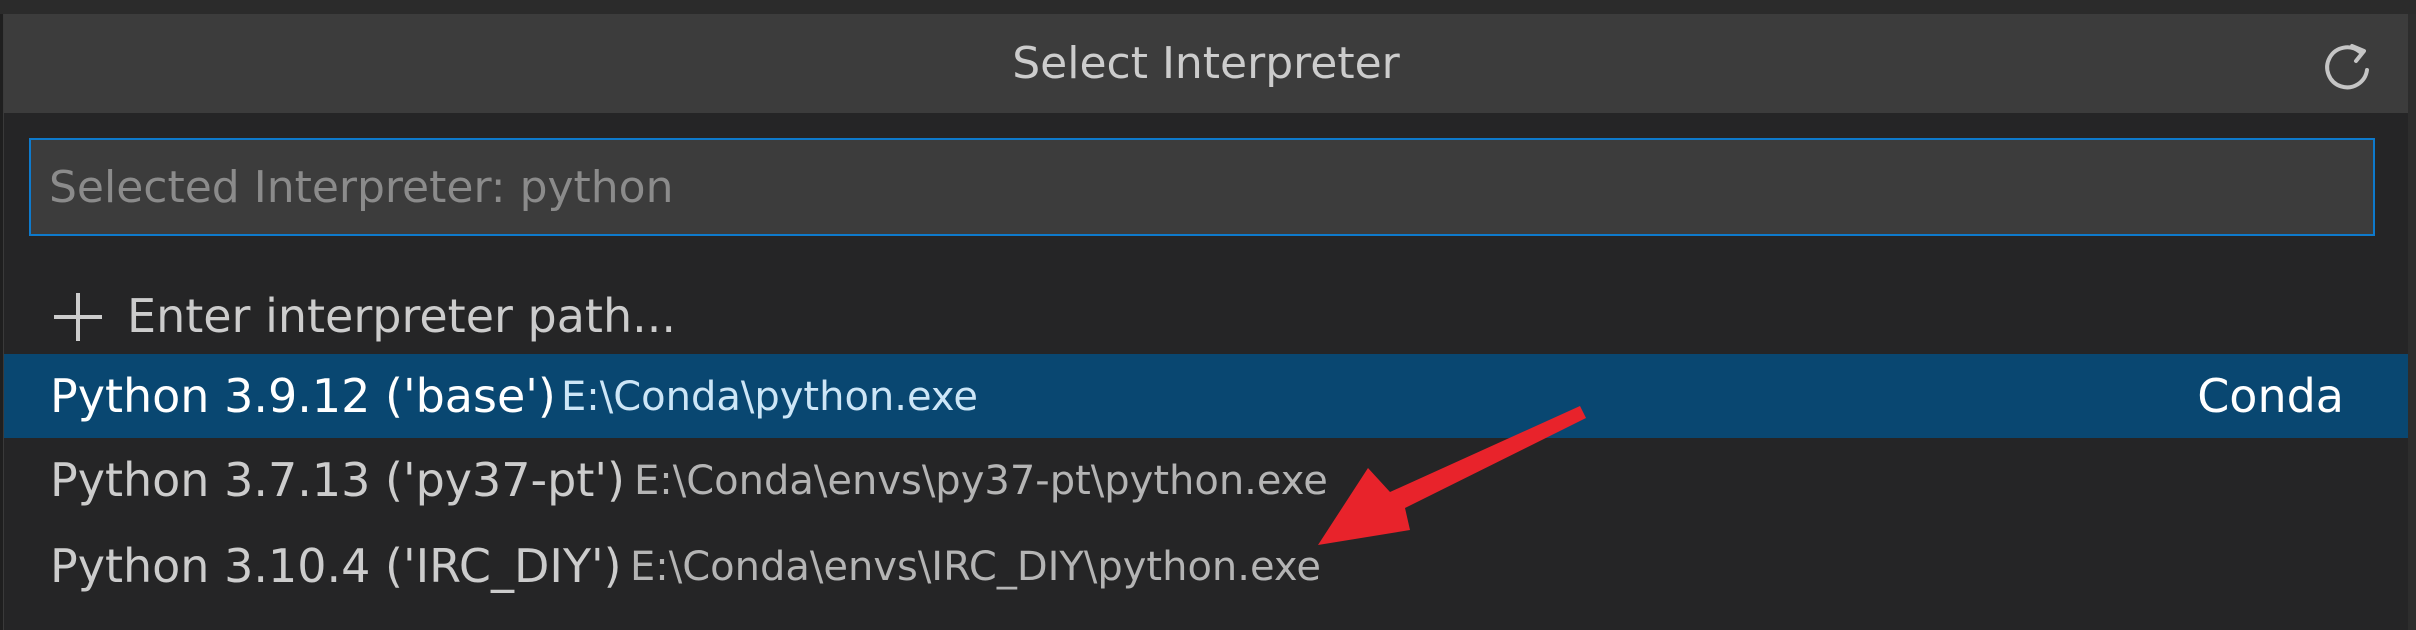 This screenshot has height=630, width=2416. Describe the element at coordinates (337, 480) in the screenshot. I see `interpreter-label: Python 3.7.13 ('py37-pt')` at that location.